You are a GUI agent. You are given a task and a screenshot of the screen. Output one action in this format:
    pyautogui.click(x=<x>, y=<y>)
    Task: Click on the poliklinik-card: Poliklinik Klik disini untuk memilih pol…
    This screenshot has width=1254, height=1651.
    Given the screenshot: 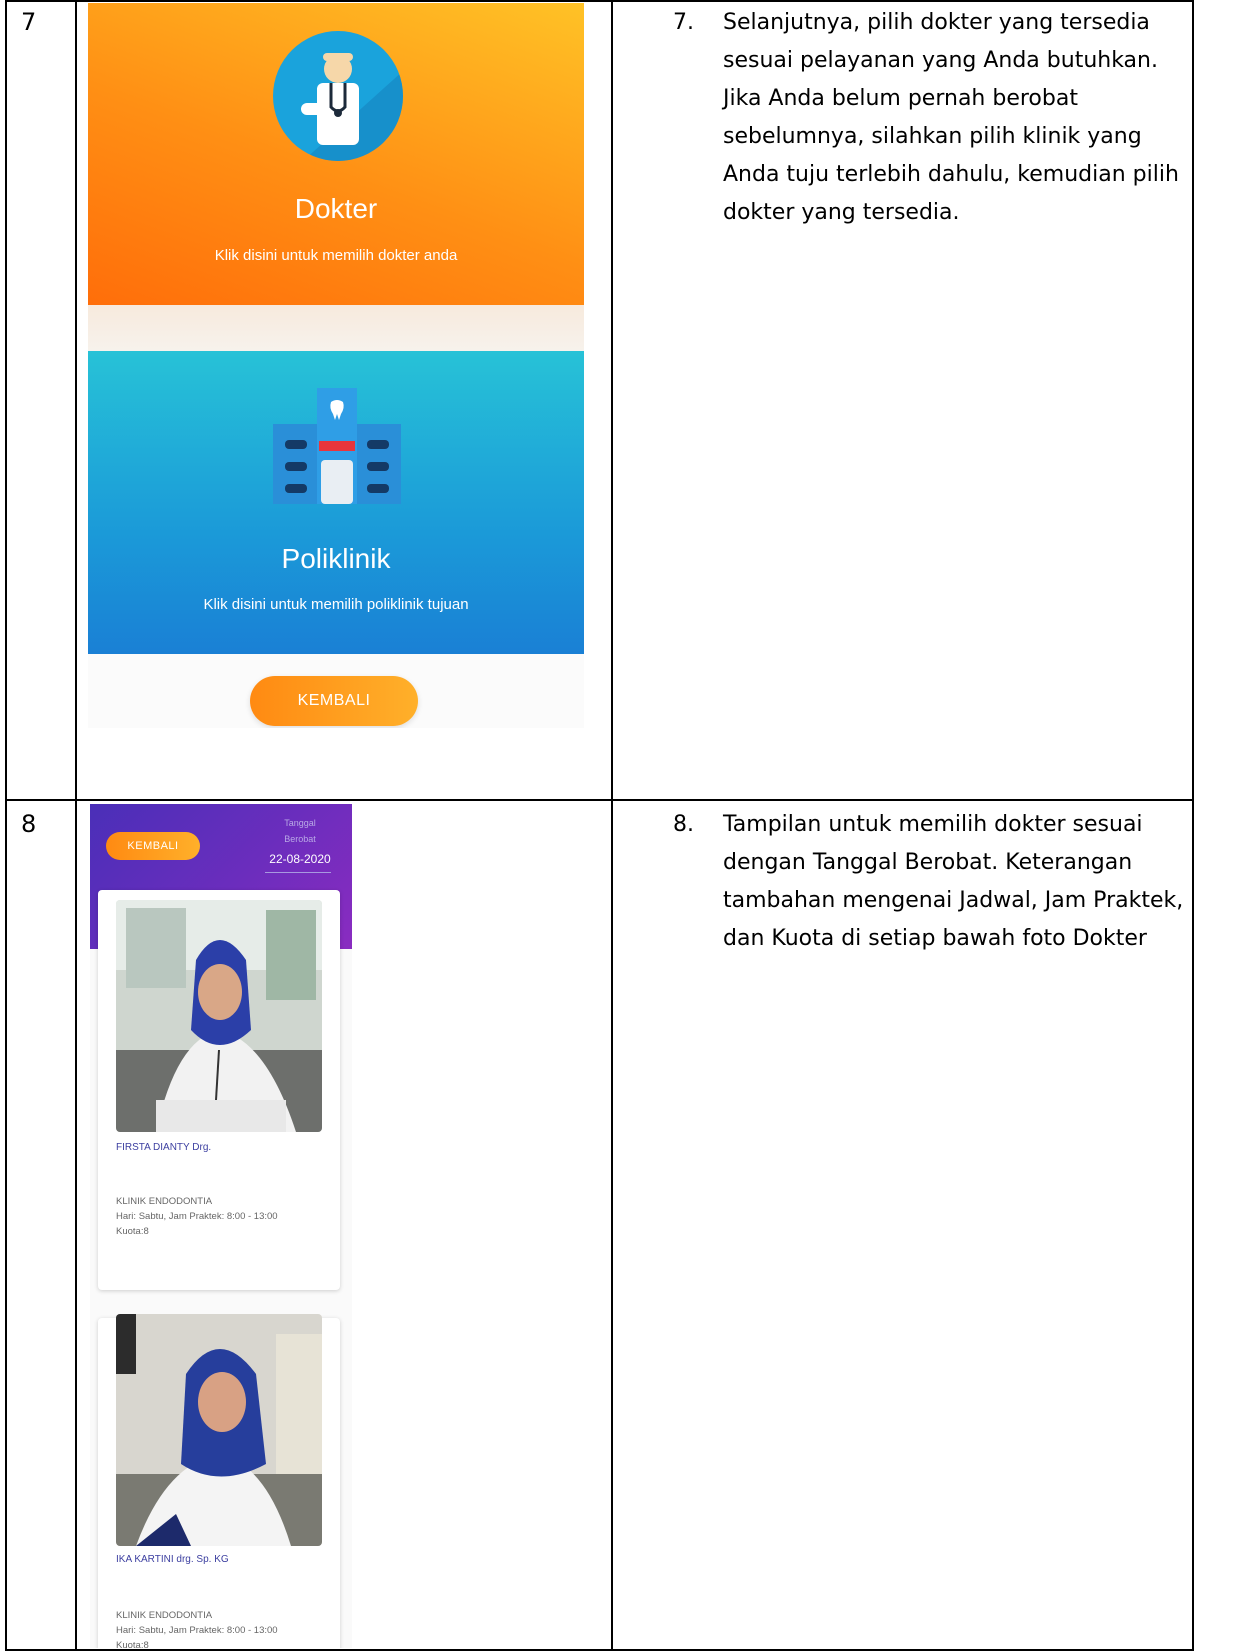 What is the action you would take?
    pyautogui.click(x=336, y=502)
    